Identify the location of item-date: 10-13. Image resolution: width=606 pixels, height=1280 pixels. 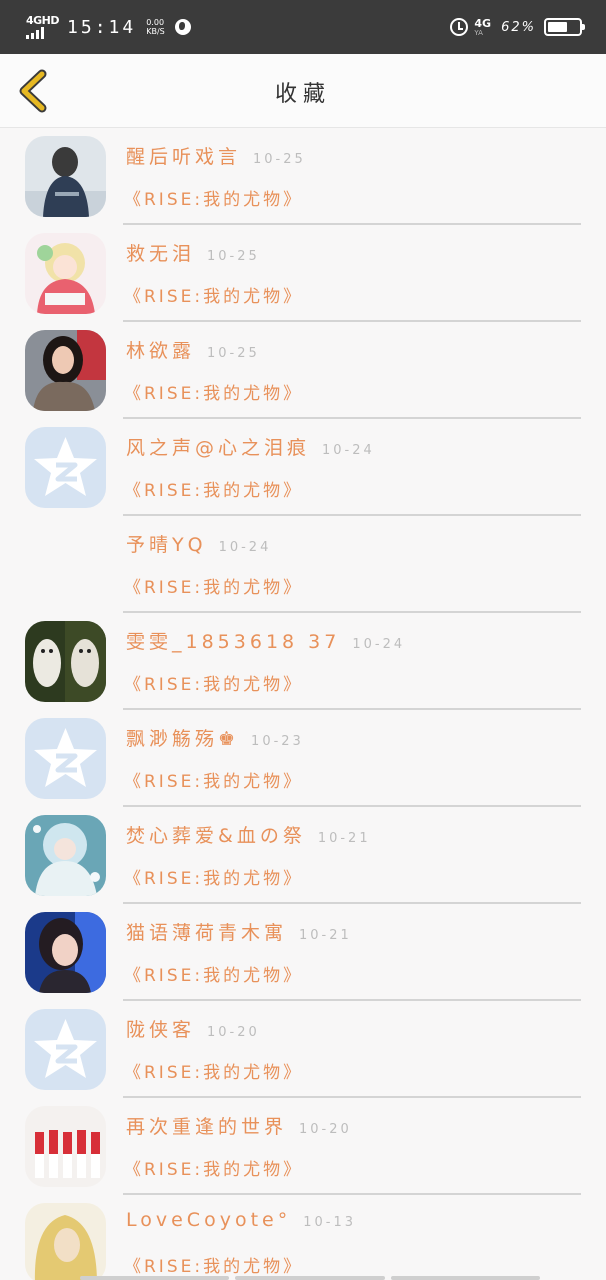
(329, 1222).